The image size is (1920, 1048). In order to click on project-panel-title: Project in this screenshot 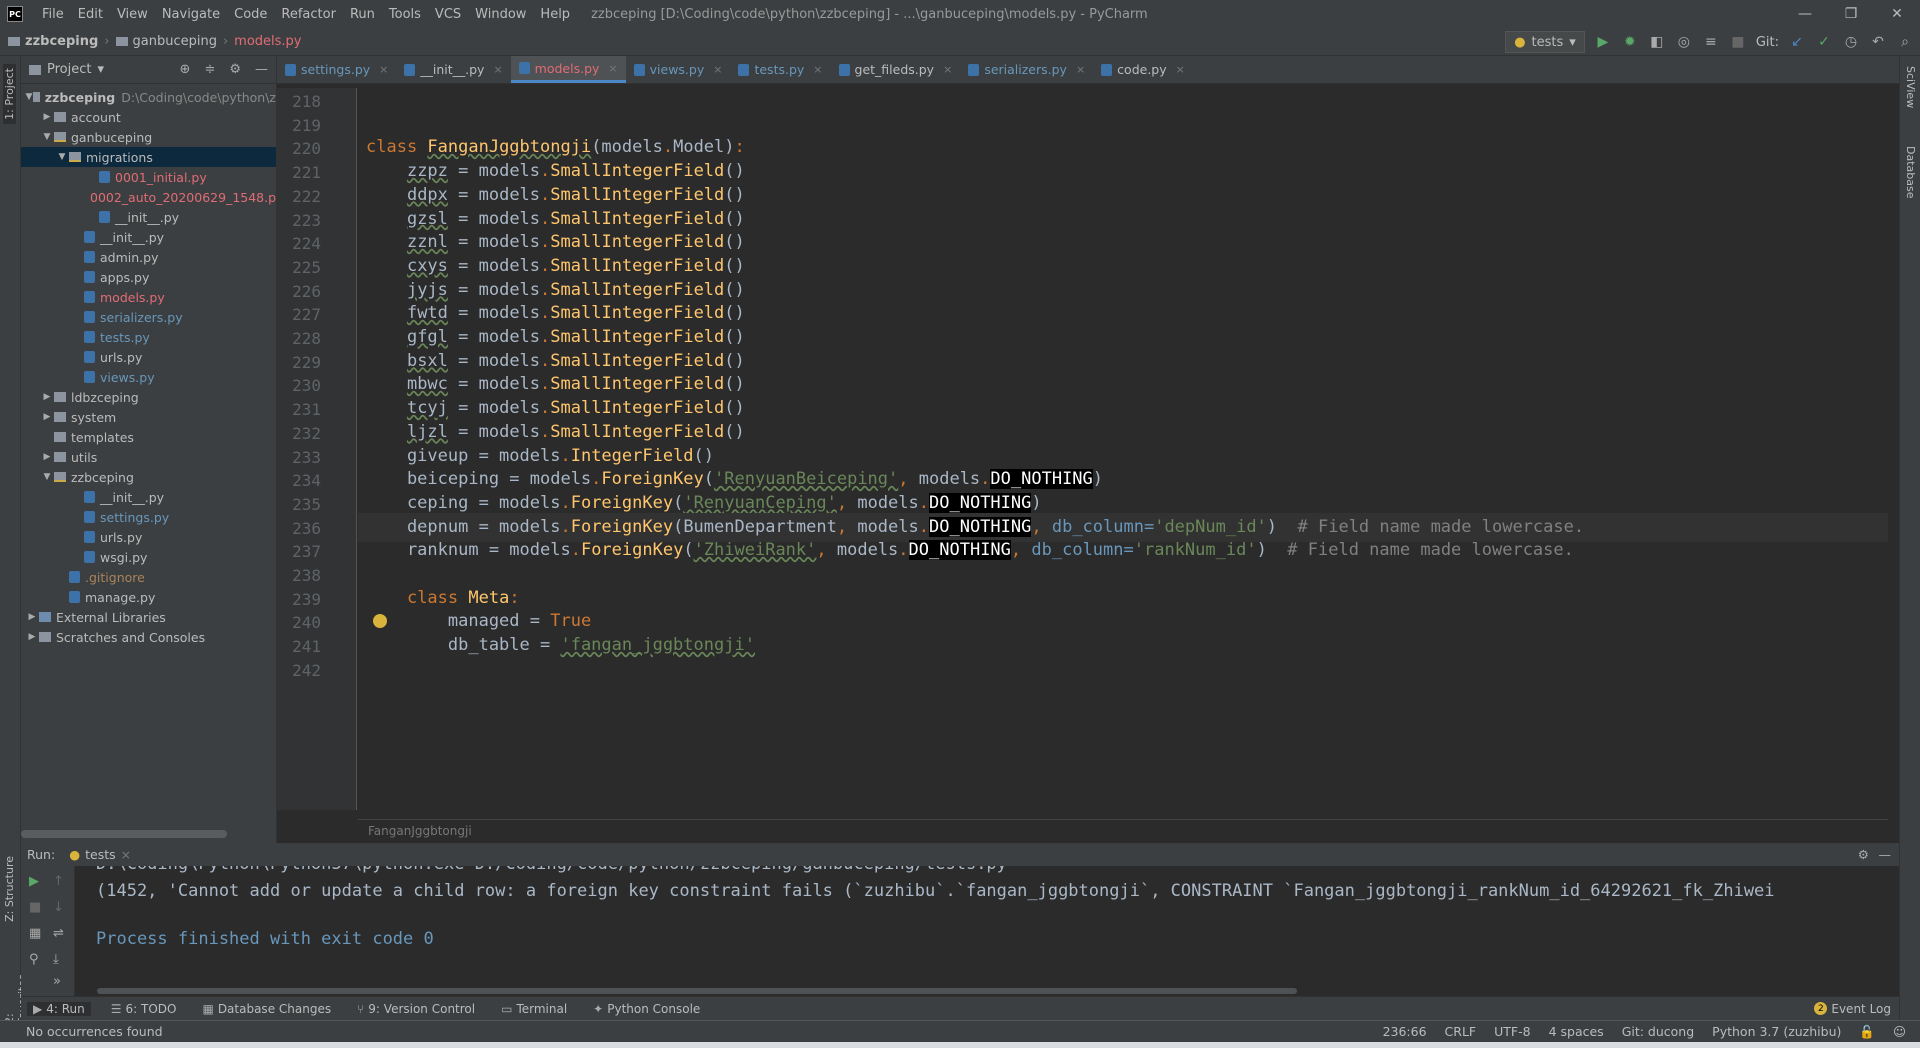, I will do `click(69, 69)`.